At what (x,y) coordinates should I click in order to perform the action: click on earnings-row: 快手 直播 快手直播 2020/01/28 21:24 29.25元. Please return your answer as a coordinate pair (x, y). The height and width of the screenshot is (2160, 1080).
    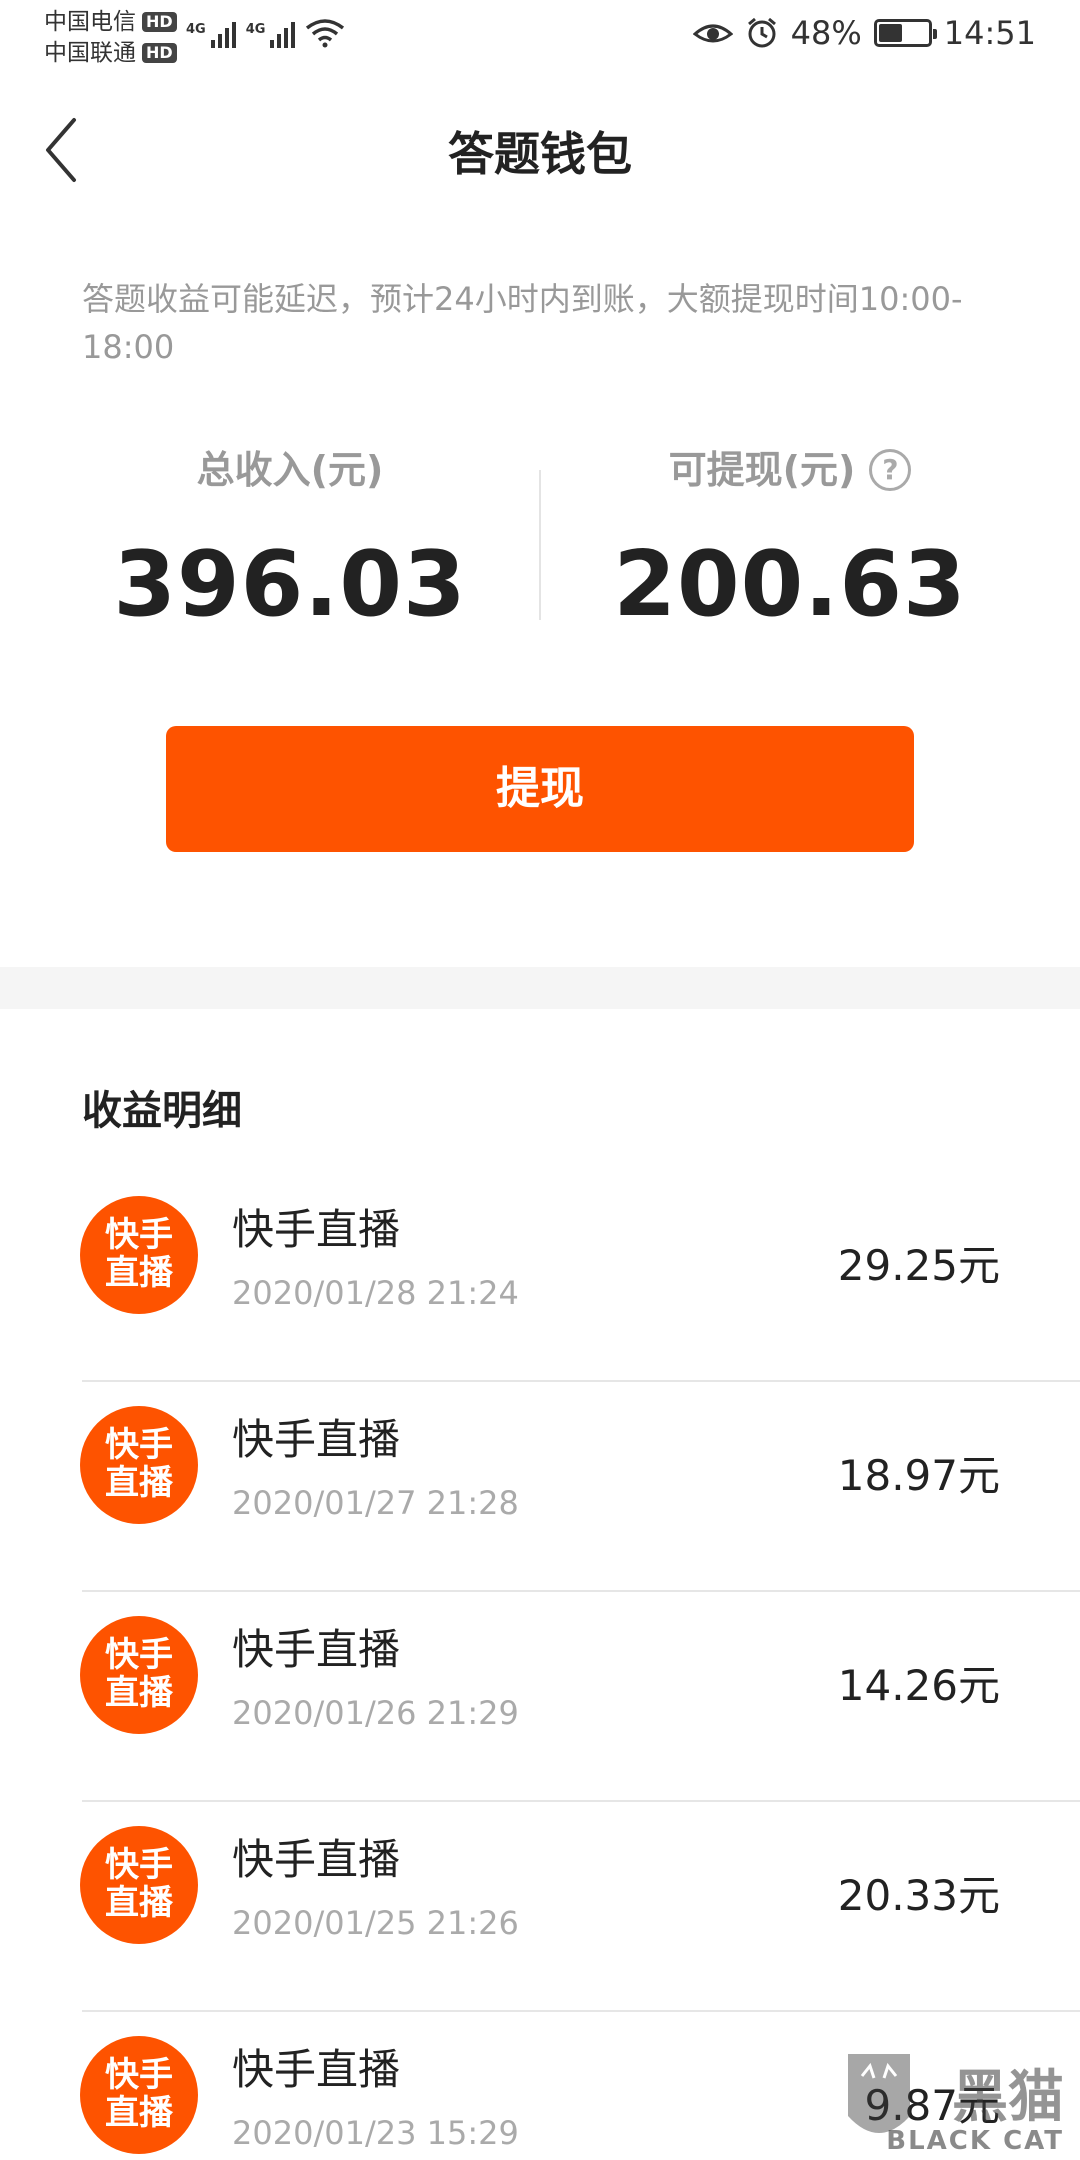
    Looking at the image, I should click on (540, 1277).